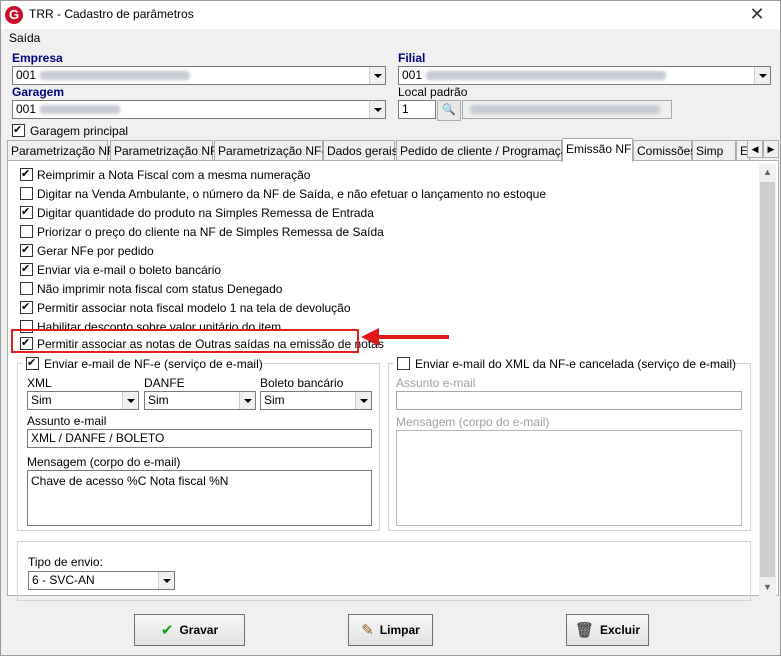  I want to click on danfe-select: Sim, so click(200, 400).